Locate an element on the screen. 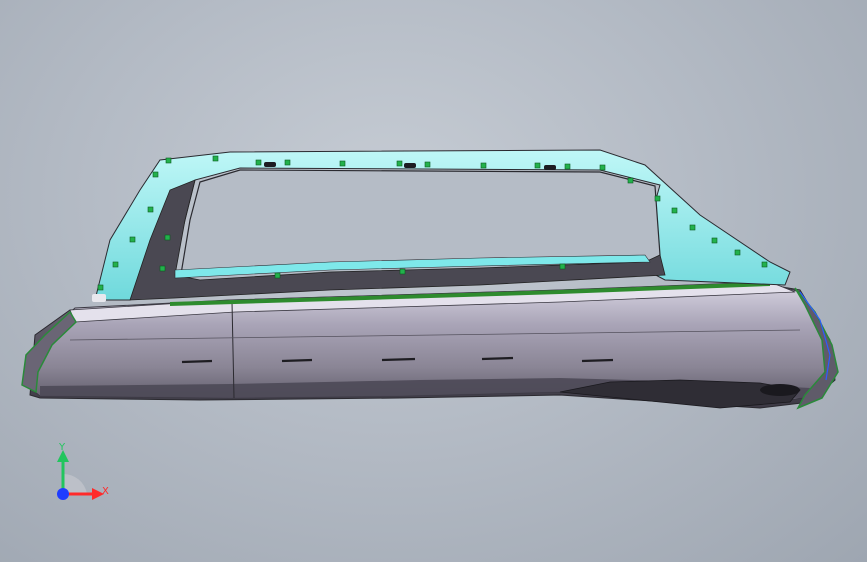 The height and width of the screenshot is (562, 867). axis-triad: Y X is located at coordinates (80, 476).